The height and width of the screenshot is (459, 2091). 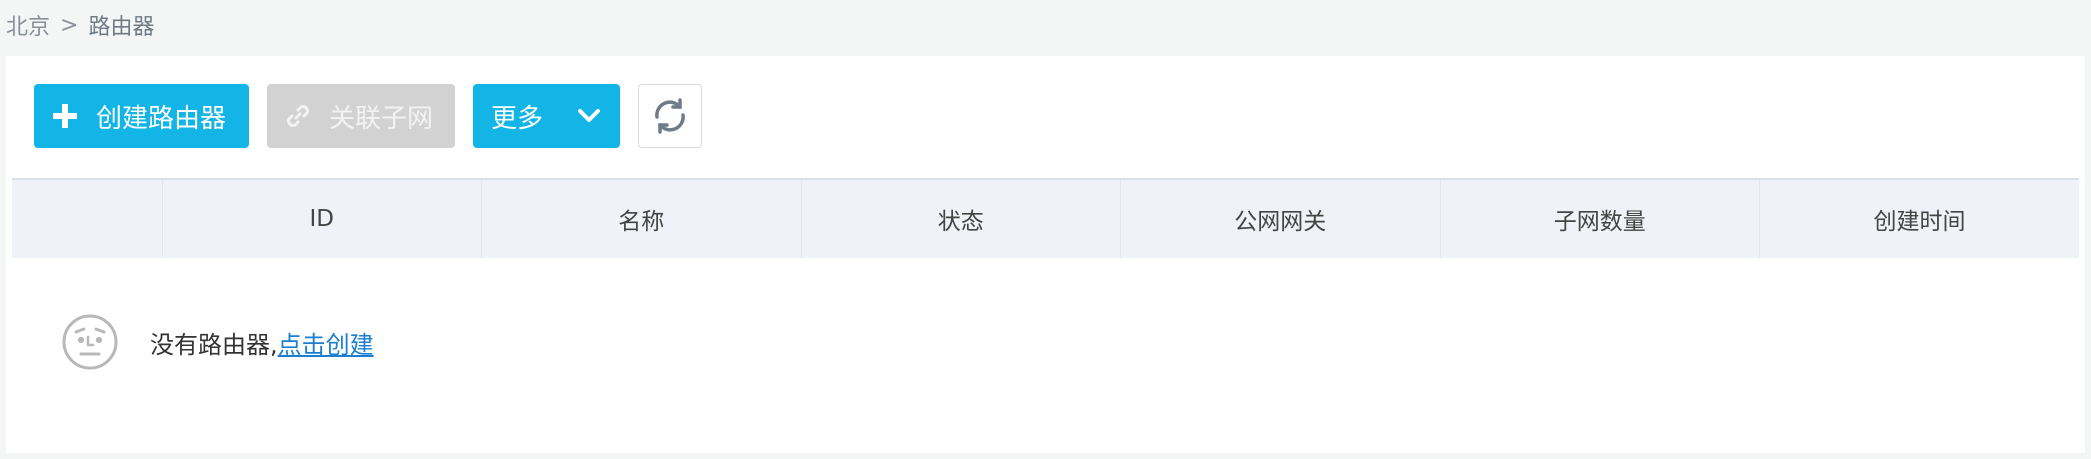 I want to click on refresh-icon, so click(x=670, y=116).